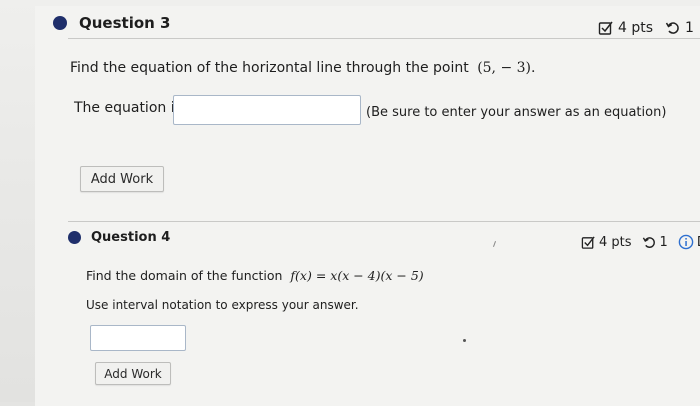 Image resolution: width=700 pixels, height=406 pixels. I want to click on question-3-meta: 4 pts 1, so click(649, 28).